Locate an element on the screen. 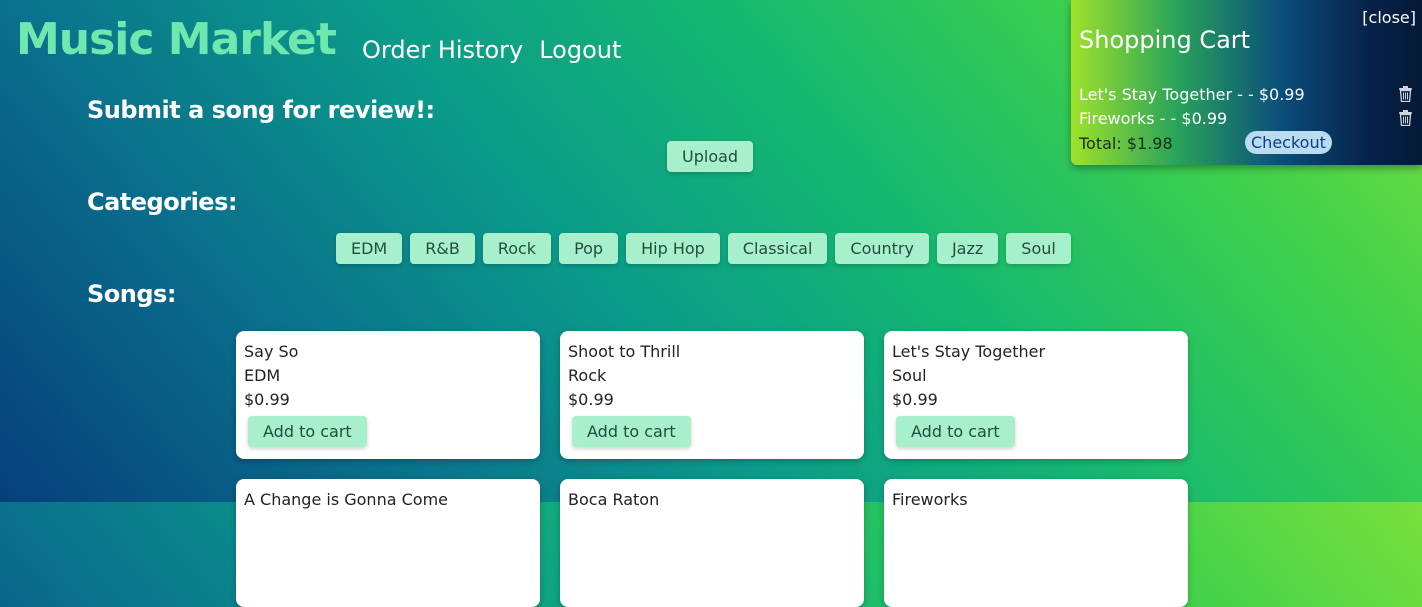 The image size is (1422, 607). submit-heading: Submit a song for review!: is located at coordinates (261, 110).